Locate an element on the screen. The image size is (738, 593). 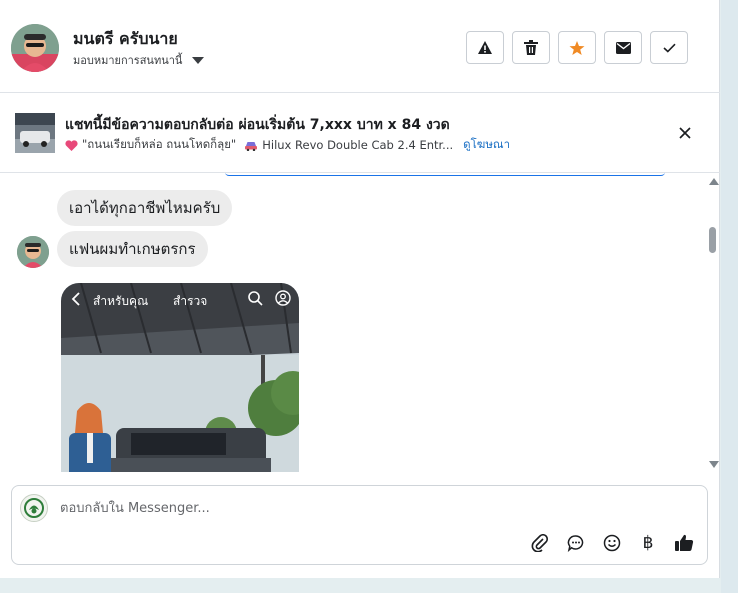
search-icon is located at coordinates (255, 298).